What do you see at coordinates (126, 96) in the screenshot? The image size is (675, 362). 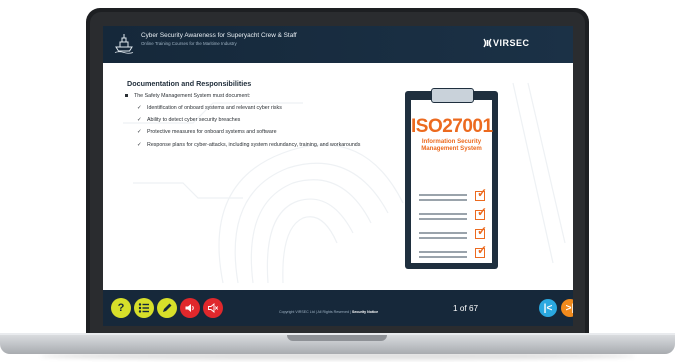 I see `bullet-dot-icon` at bounding box center [126, 96].